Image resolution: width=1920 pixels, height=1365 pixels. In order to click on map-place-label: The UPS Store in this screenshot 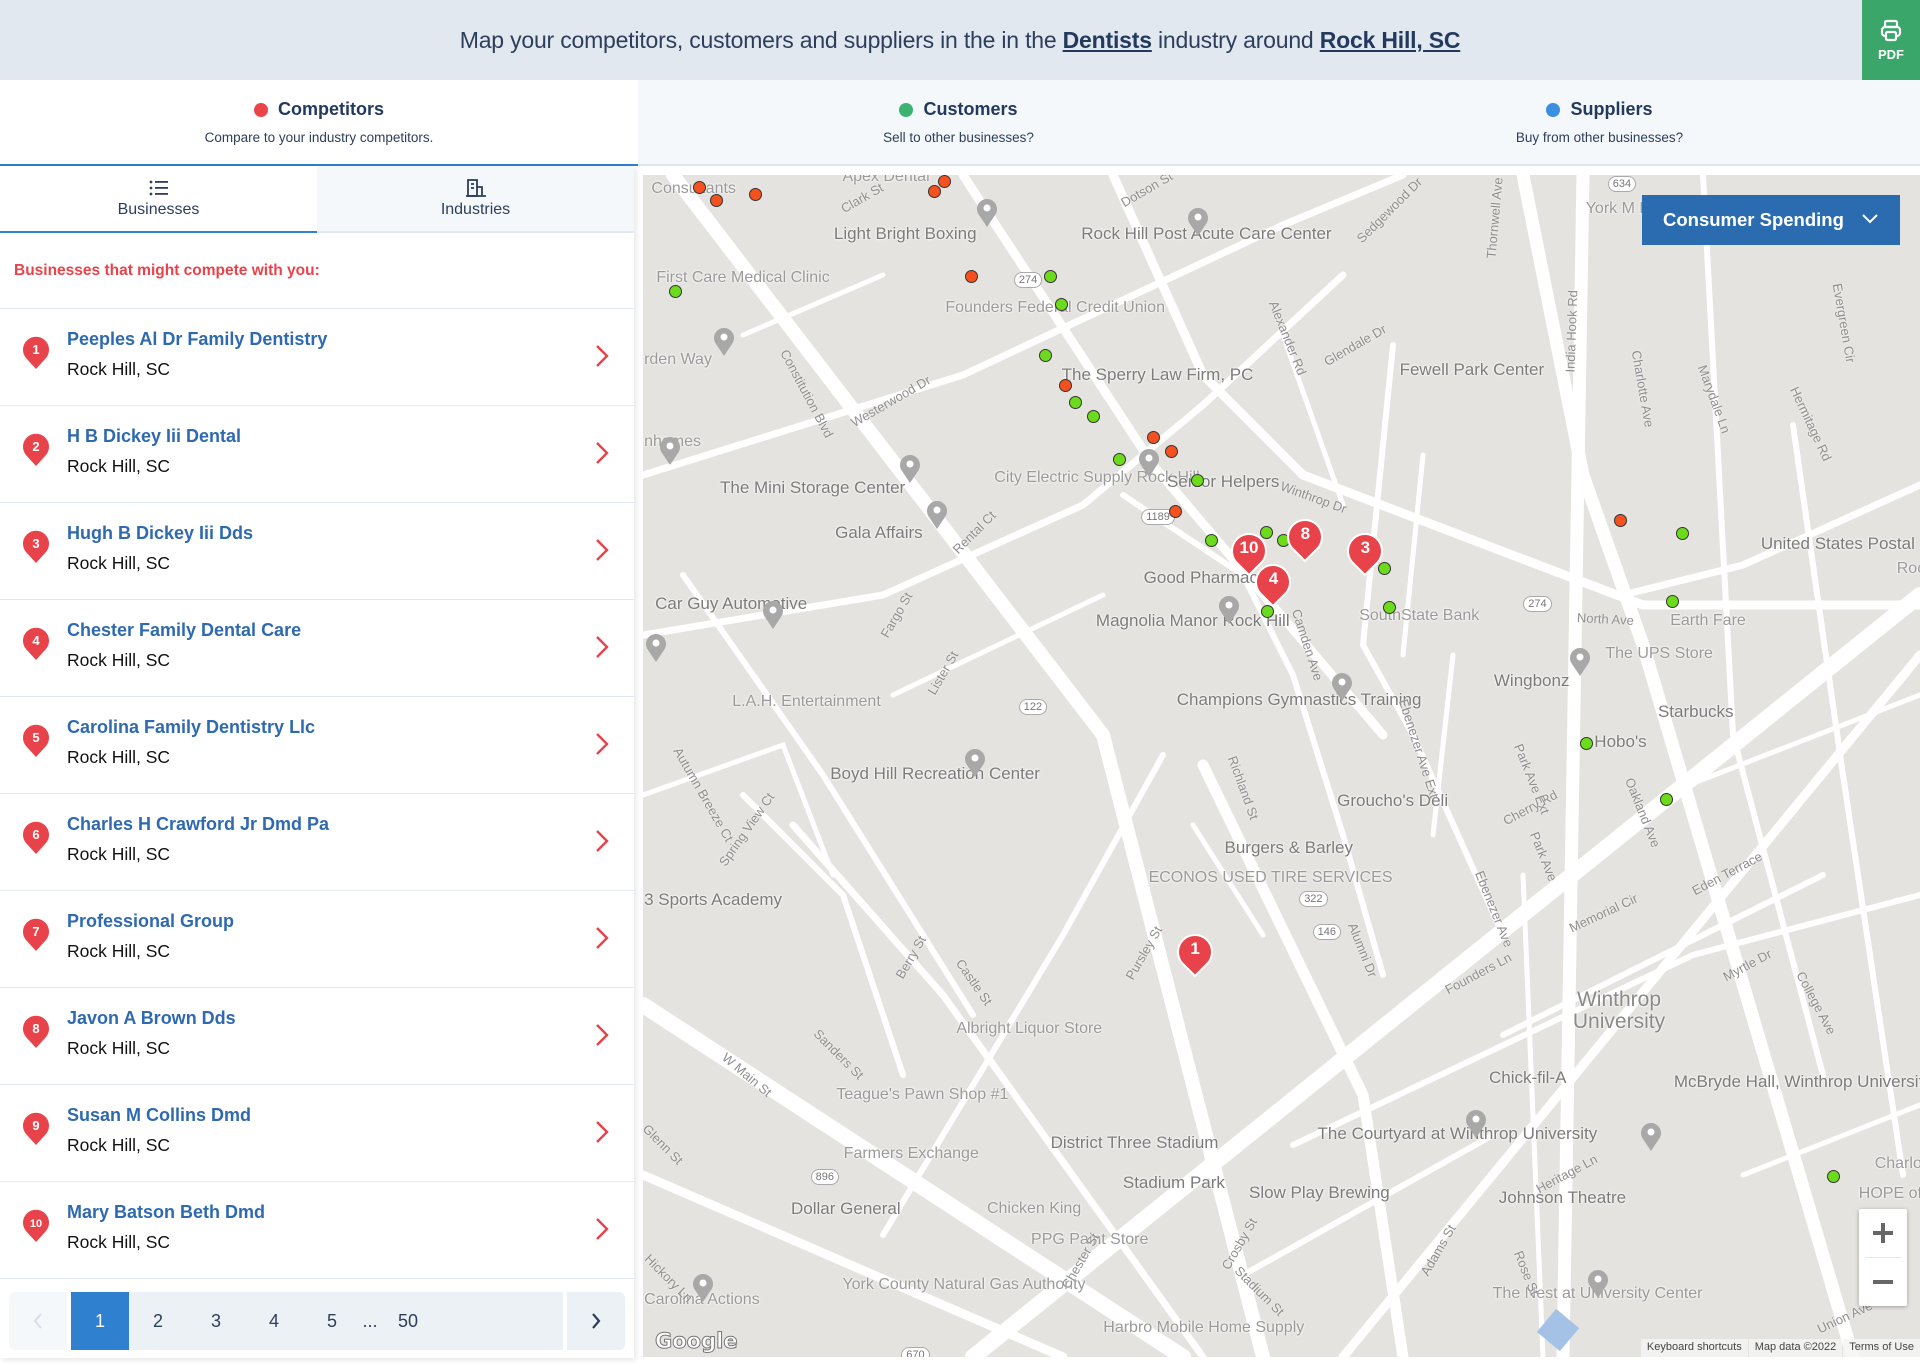, I will do `click(1659, 653)`.